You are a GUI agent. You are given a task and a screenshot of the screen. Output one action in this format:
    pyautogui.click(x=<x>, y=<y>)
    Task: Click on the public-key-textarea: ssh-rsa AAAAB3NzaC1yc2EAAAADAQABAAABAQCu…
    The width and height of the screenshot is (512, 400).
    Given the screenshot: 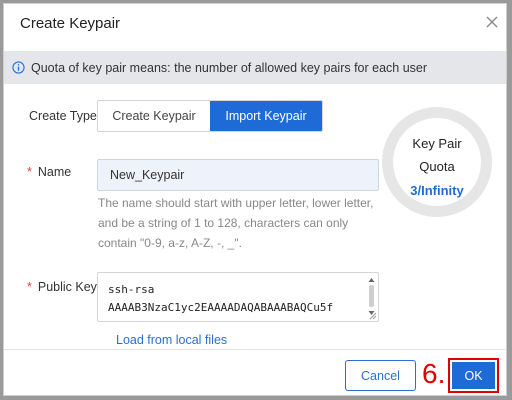 What is the action you would take?
    pyautogui.click(x=238, y=297)
    